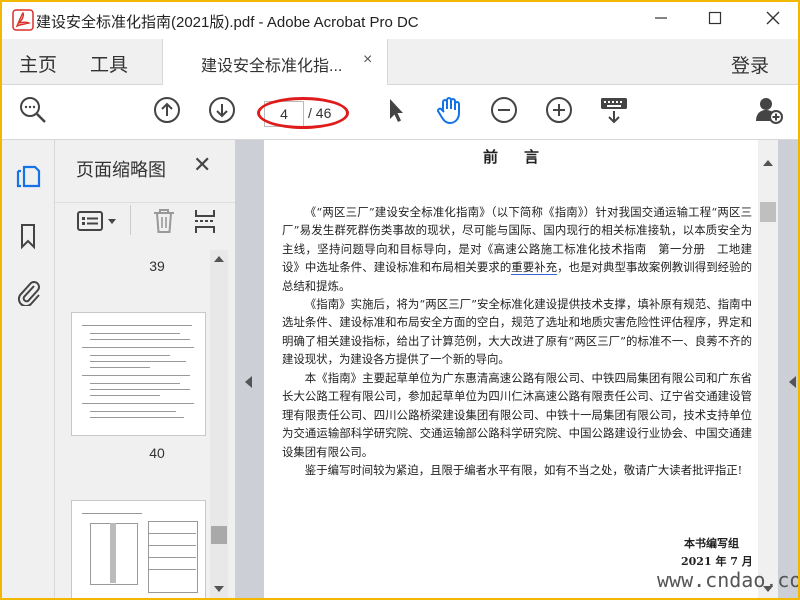  What do you see at coordinates (303, 113) in the screenshot?
I see `annotation-ellipse` at bounding box center [303, 113].